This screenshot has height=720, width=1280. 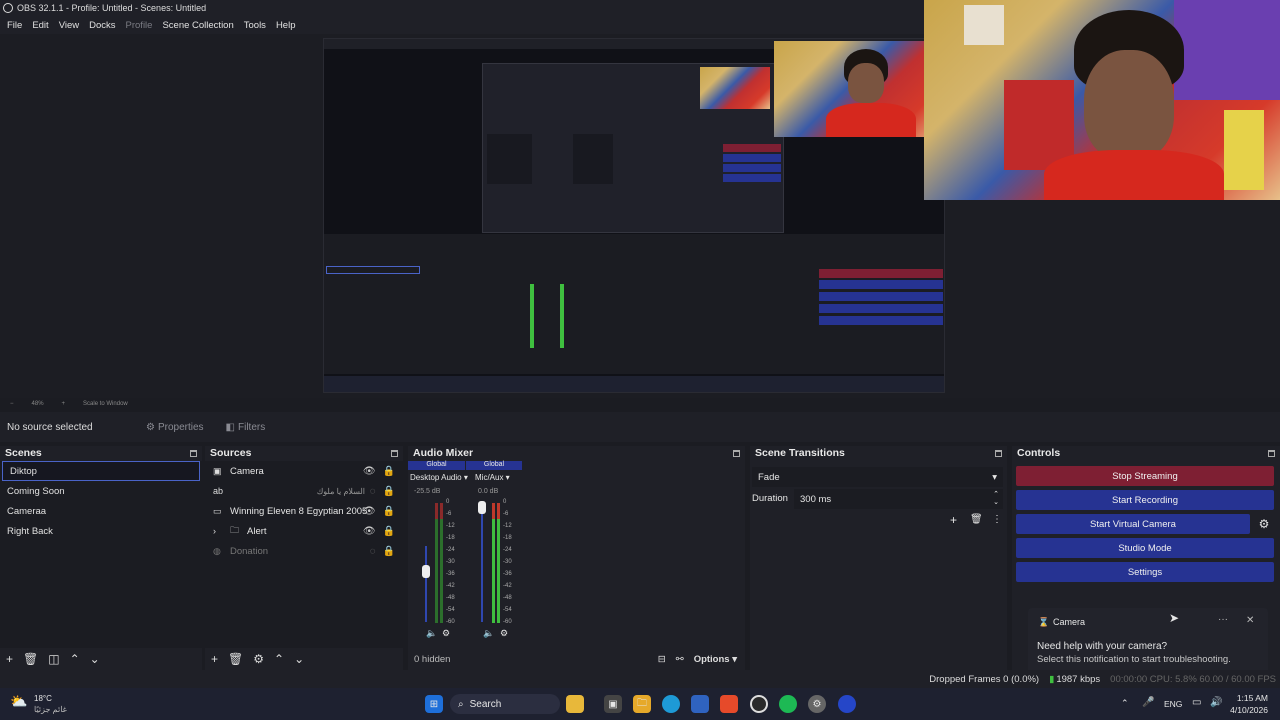 What do you see at coordinates (1145, 500) in the screenshot?
I see `start-recording-button: Start Recording` at bounding box center [1145, 500].